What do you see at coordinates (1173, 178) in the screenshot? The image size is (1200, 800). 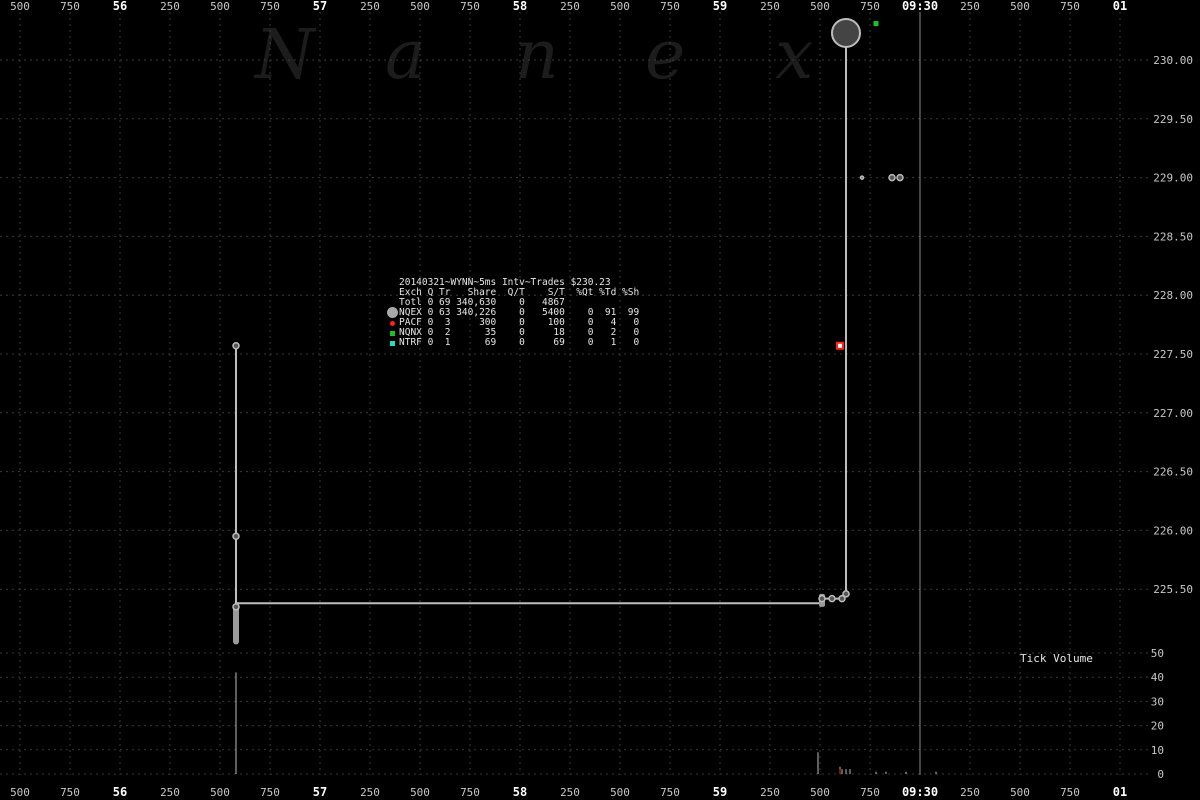 I see `price-tick-label: 229.00` at bounding box center [1173, 178].